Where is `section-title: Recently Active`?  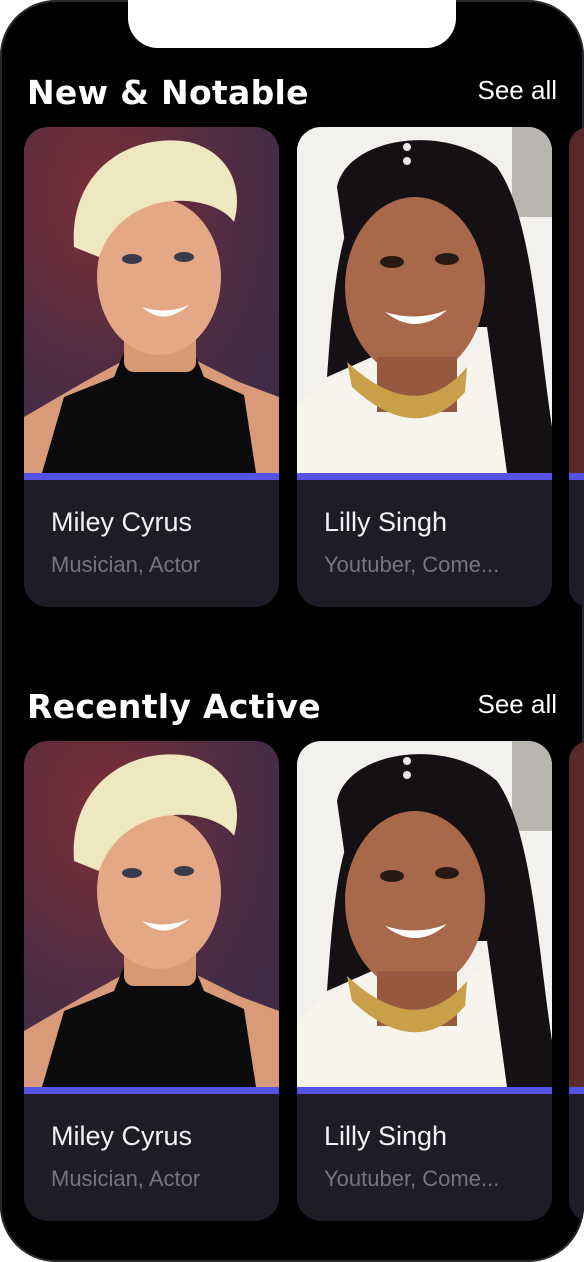
section-title: Recently Active is located at coordinates (174, 706).